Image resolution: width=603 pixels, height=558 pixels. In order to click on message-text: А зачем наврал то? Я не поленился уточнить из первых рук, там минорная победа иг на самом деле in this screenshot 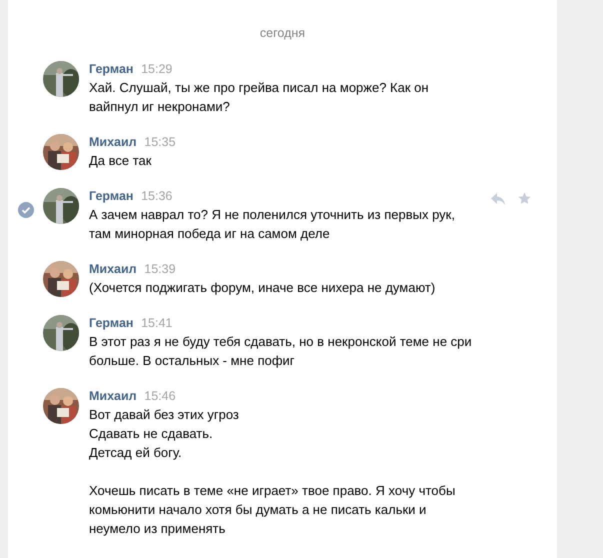, I will do `click(272, 224)`.